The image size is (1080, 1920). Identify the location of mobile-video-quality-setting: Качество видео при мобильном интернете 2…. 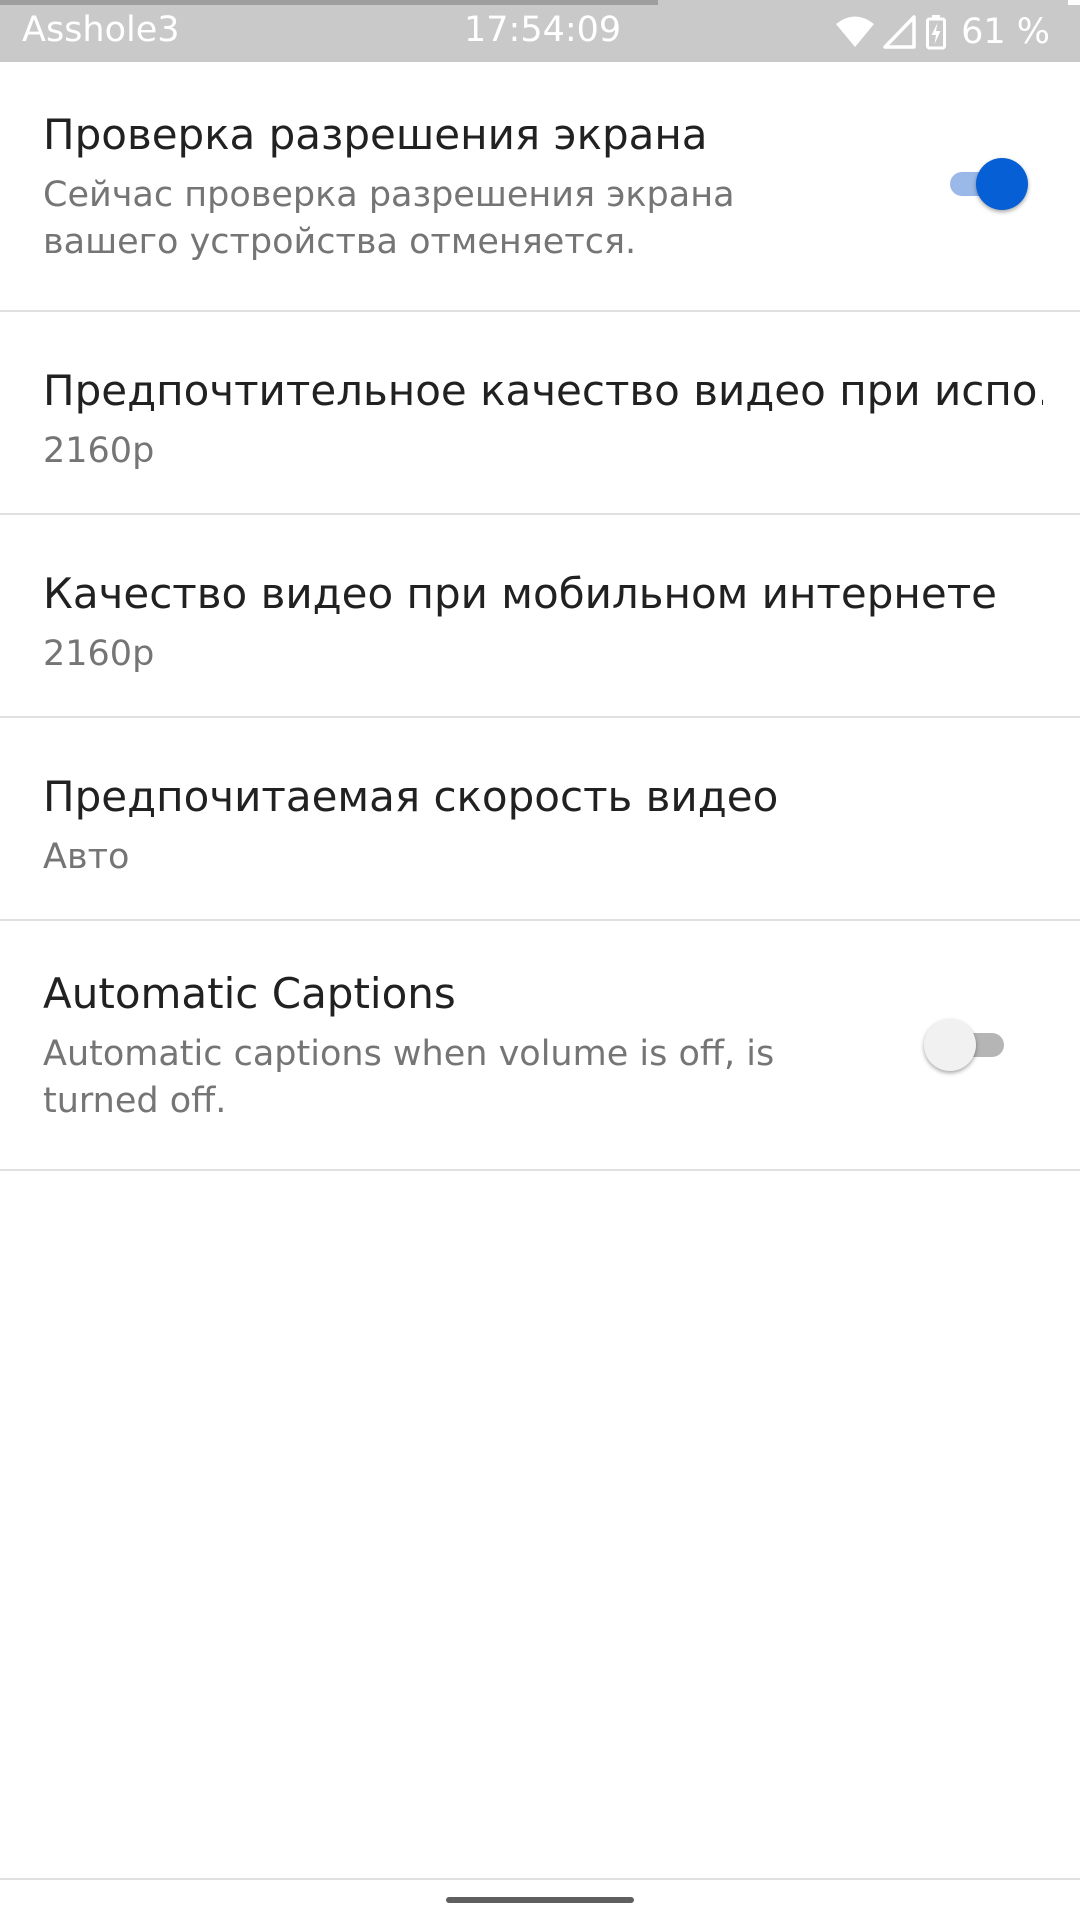
(540, 616).